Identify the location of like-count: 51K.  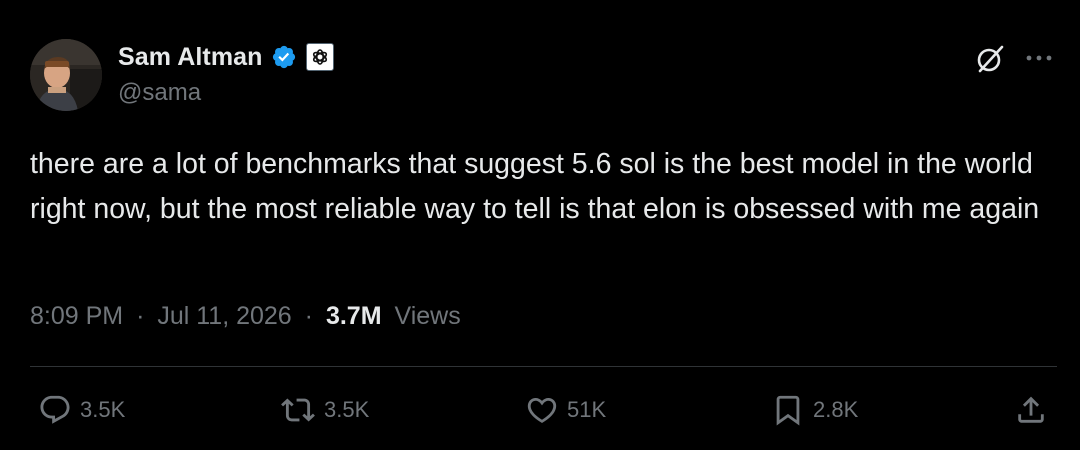
(587, 409).